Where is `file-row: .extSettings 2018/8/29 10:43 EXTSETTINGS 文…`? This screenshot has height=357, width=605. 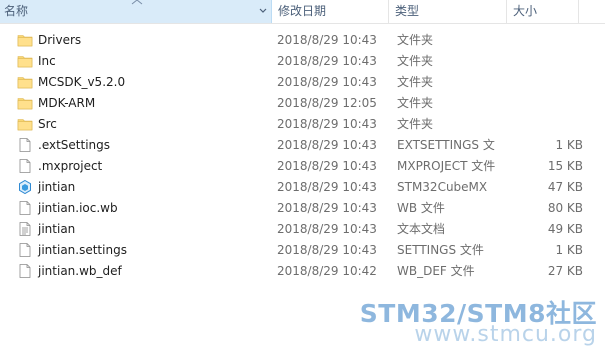 file-row: .extSettings 2018/8/29 10:43 EXTSETTINGS 文… is located at coordinates (302, 145).